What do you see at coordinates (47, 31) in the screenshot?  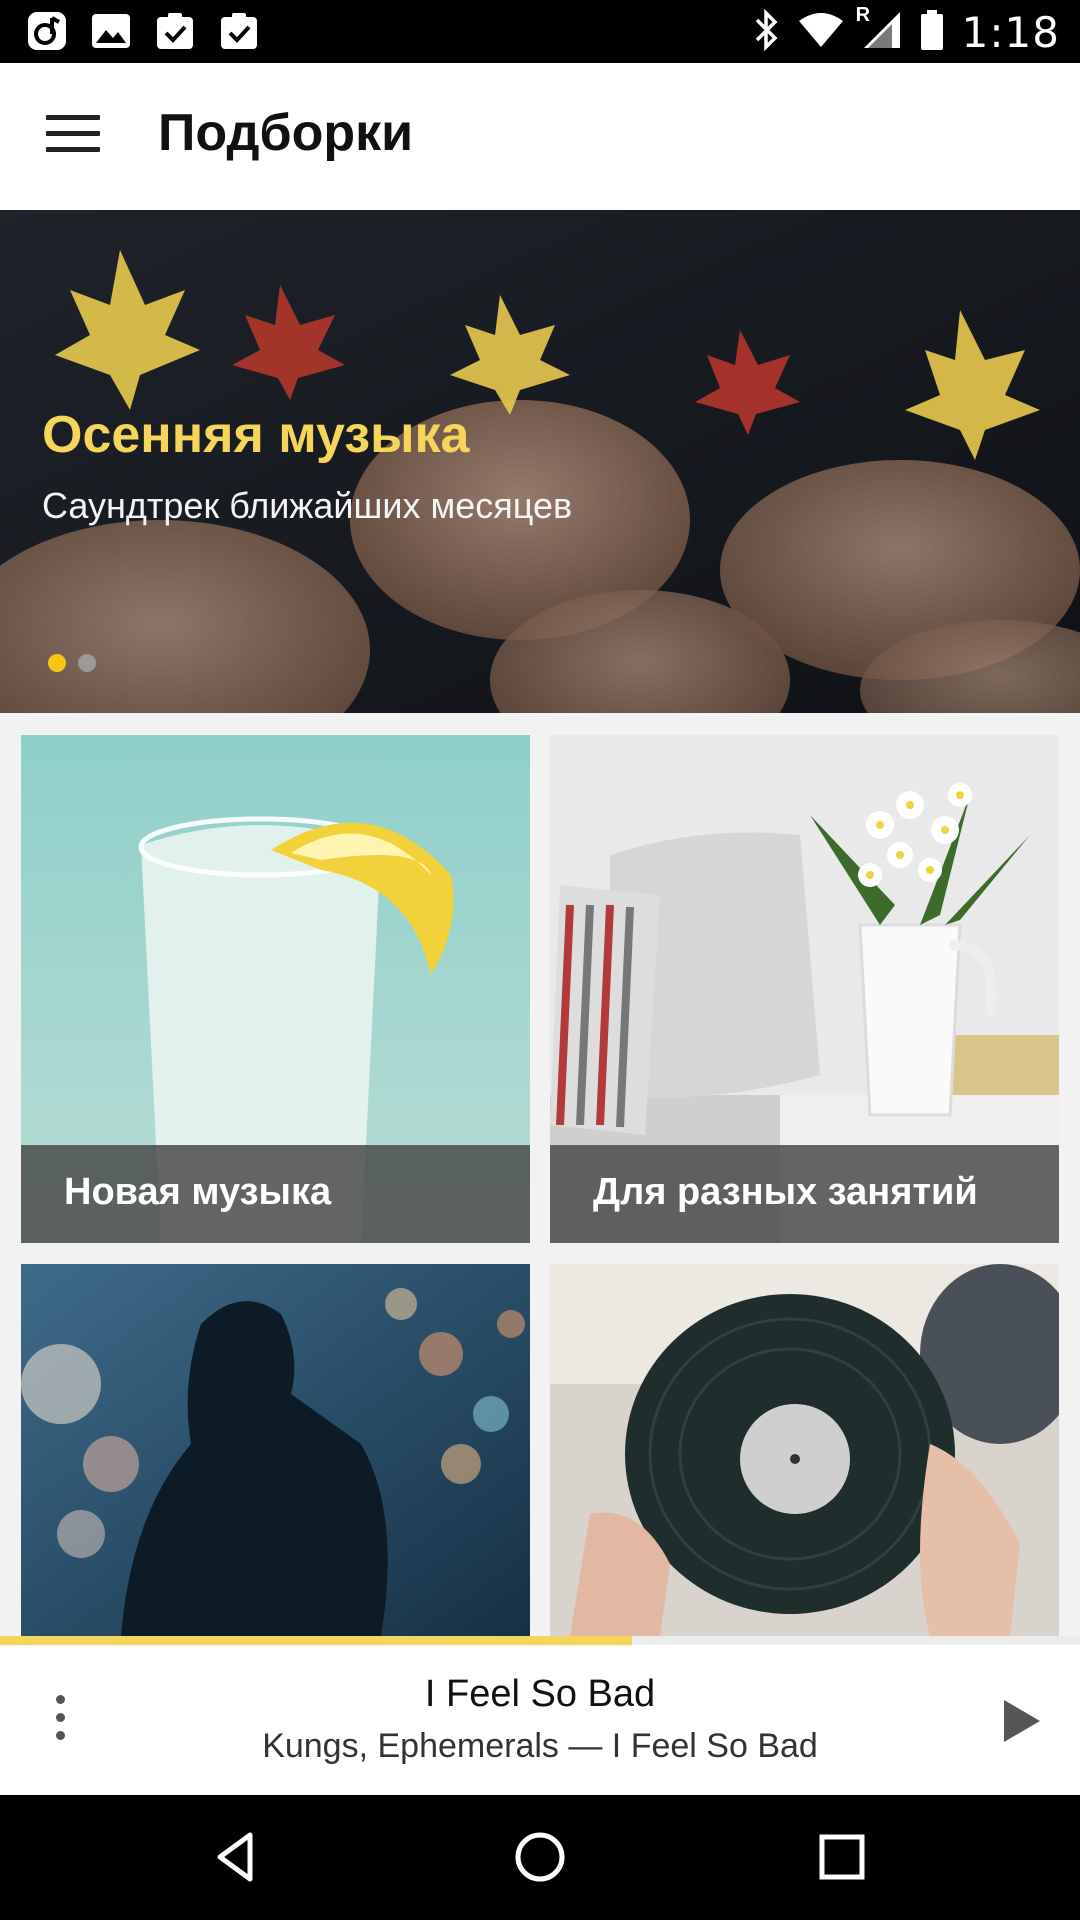 I see `music-app-icon` at bounding box center [47, 31].